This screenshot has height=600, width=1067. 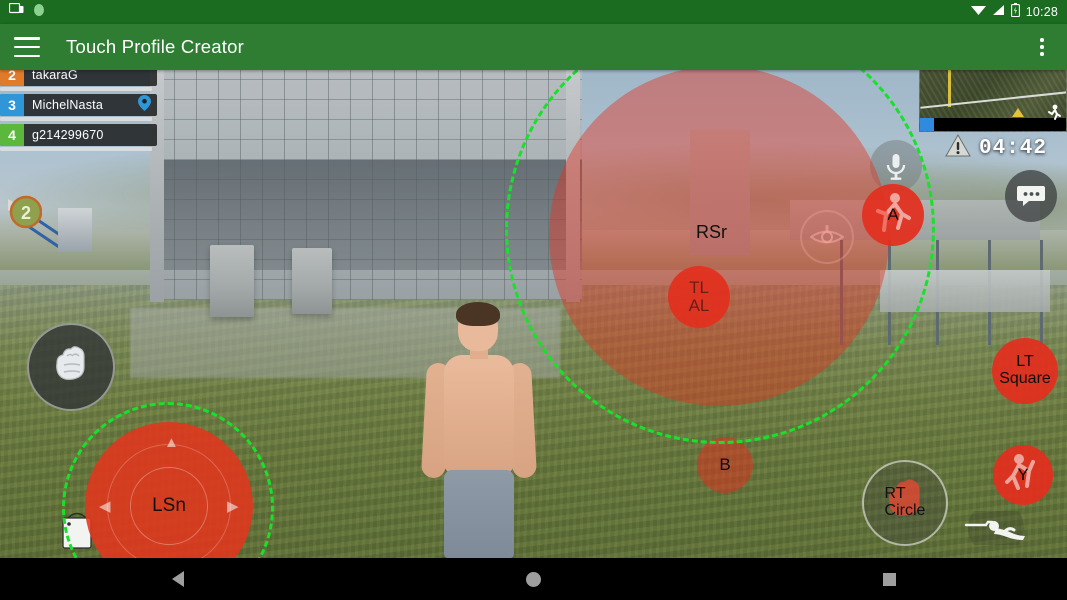 What do you see at coordinates (16, 11) in the screenshot?
I see `cast-screen-icon` at bounding box center [16, 11].